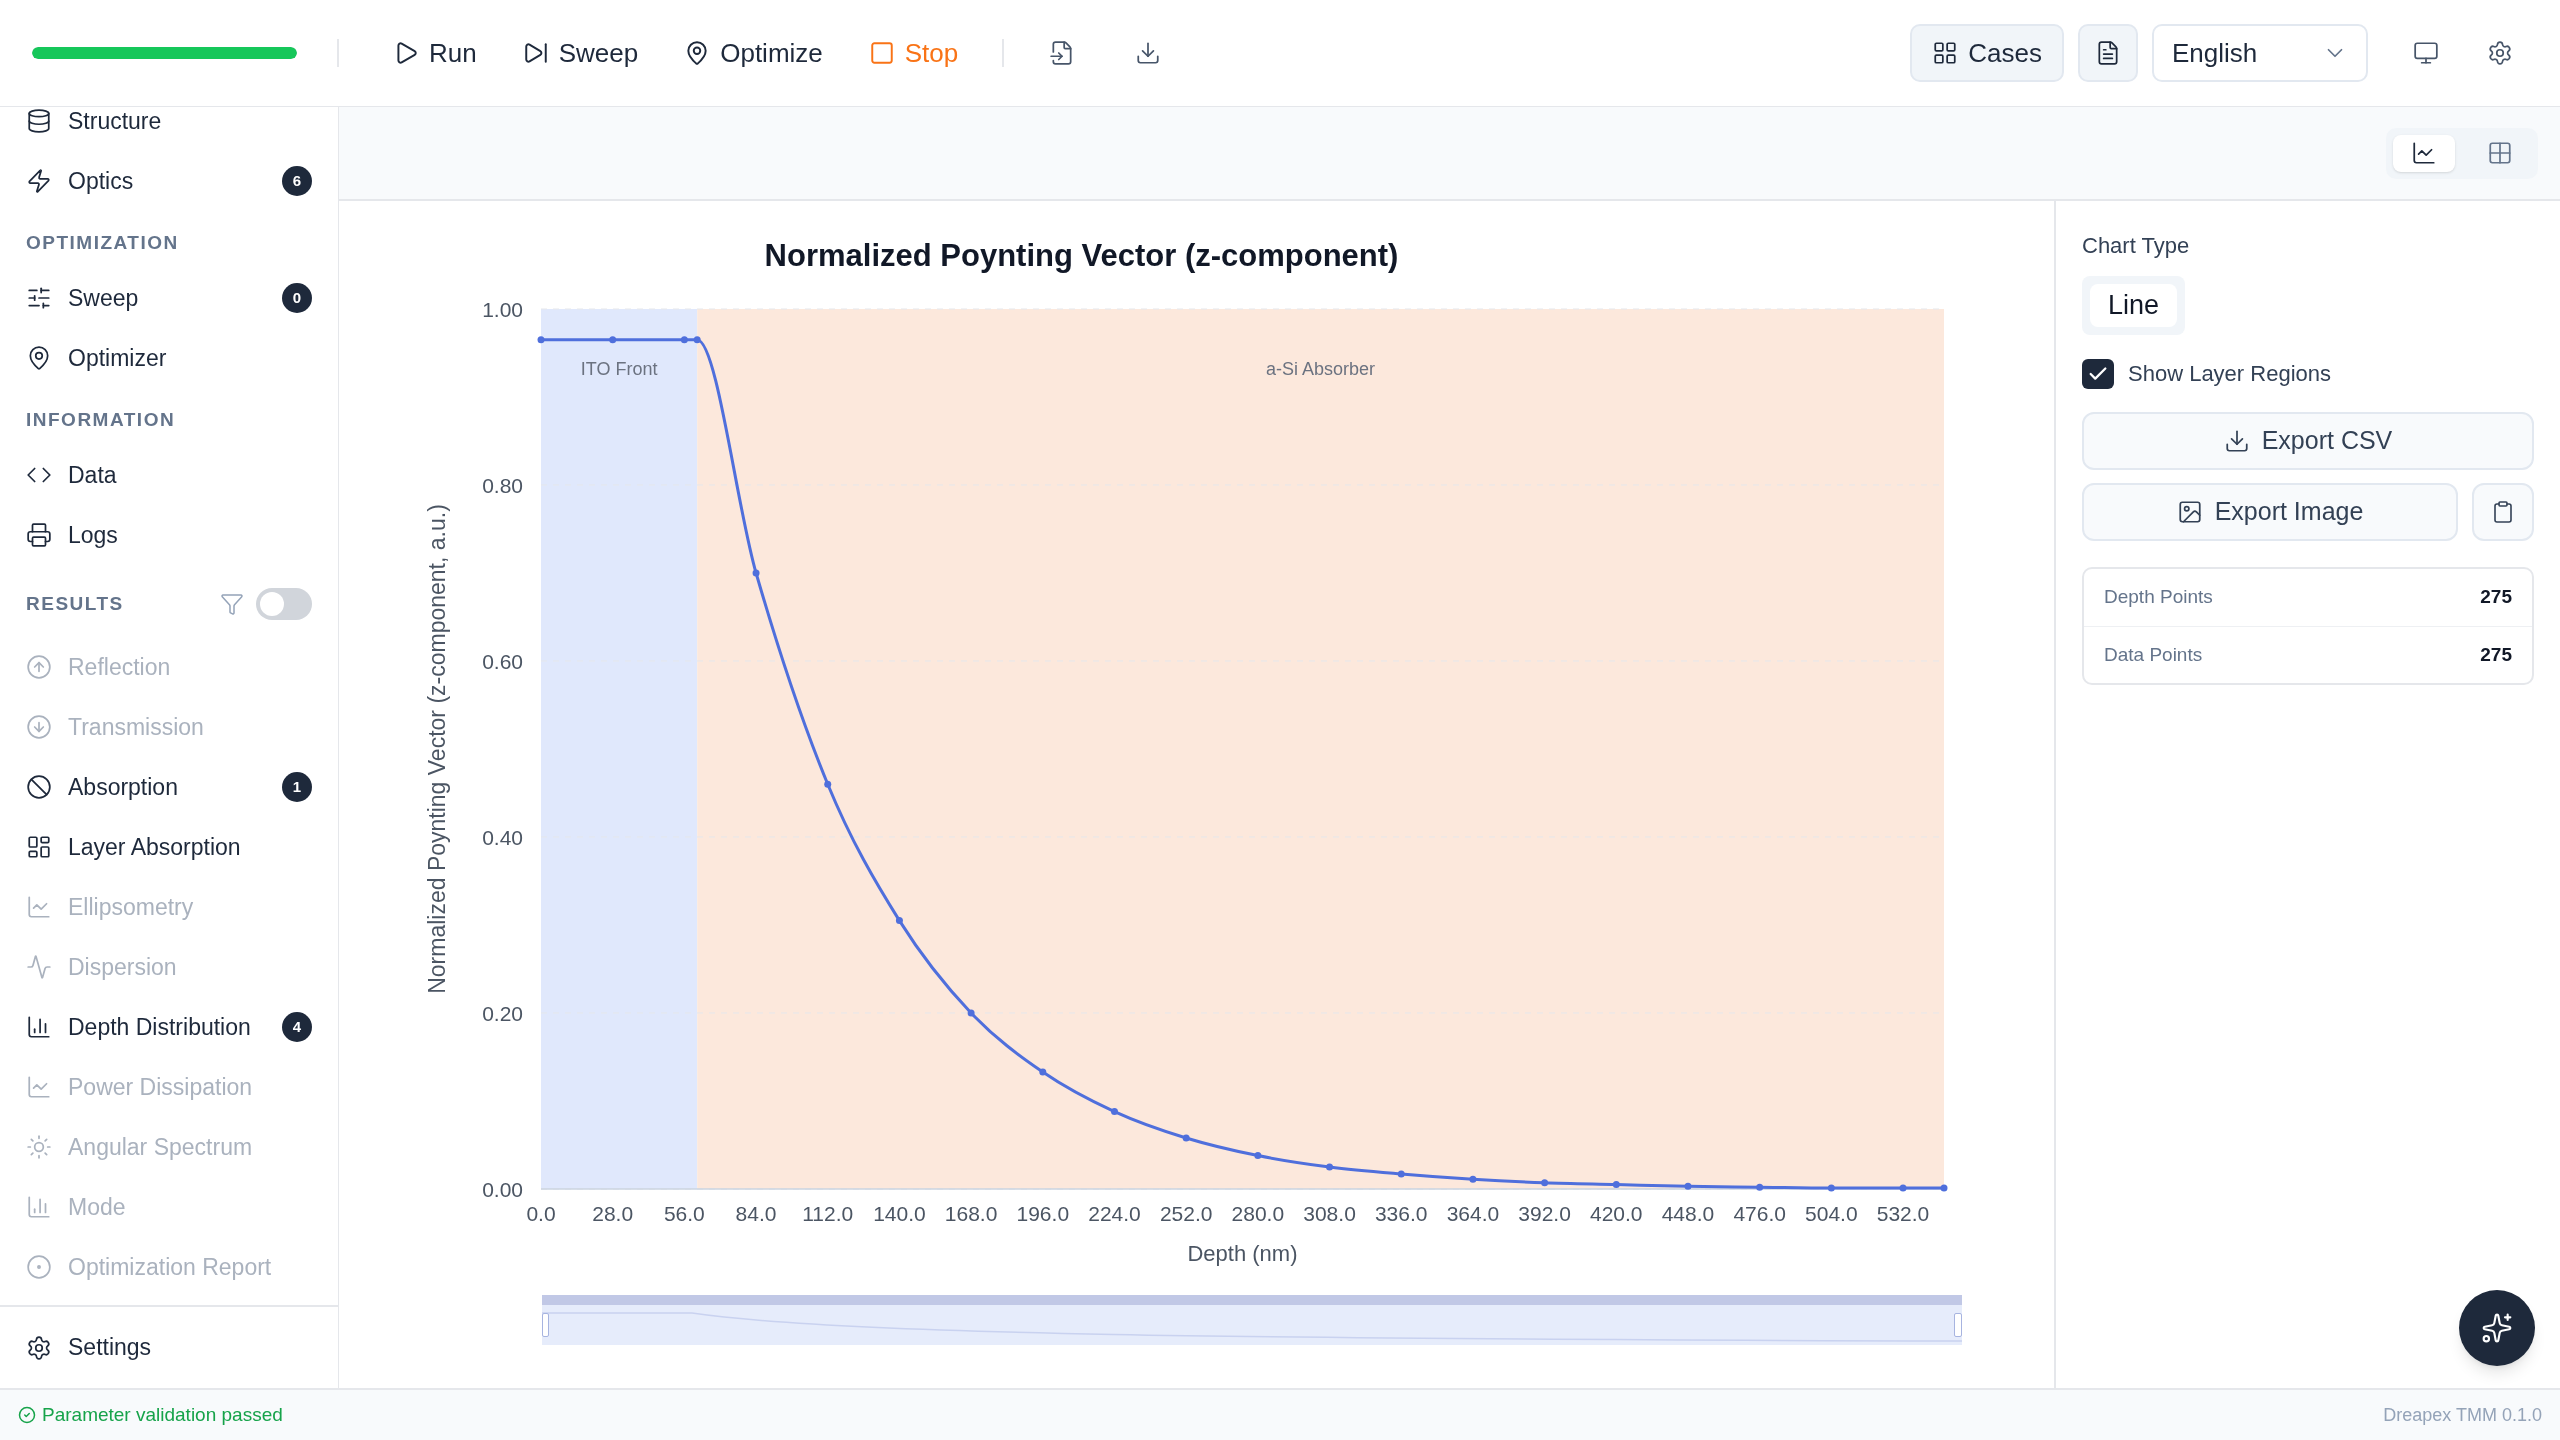 The width and height of the screenshot is (2560, 1440). I want to click on settings-item: Settings, so click(169, 1347).